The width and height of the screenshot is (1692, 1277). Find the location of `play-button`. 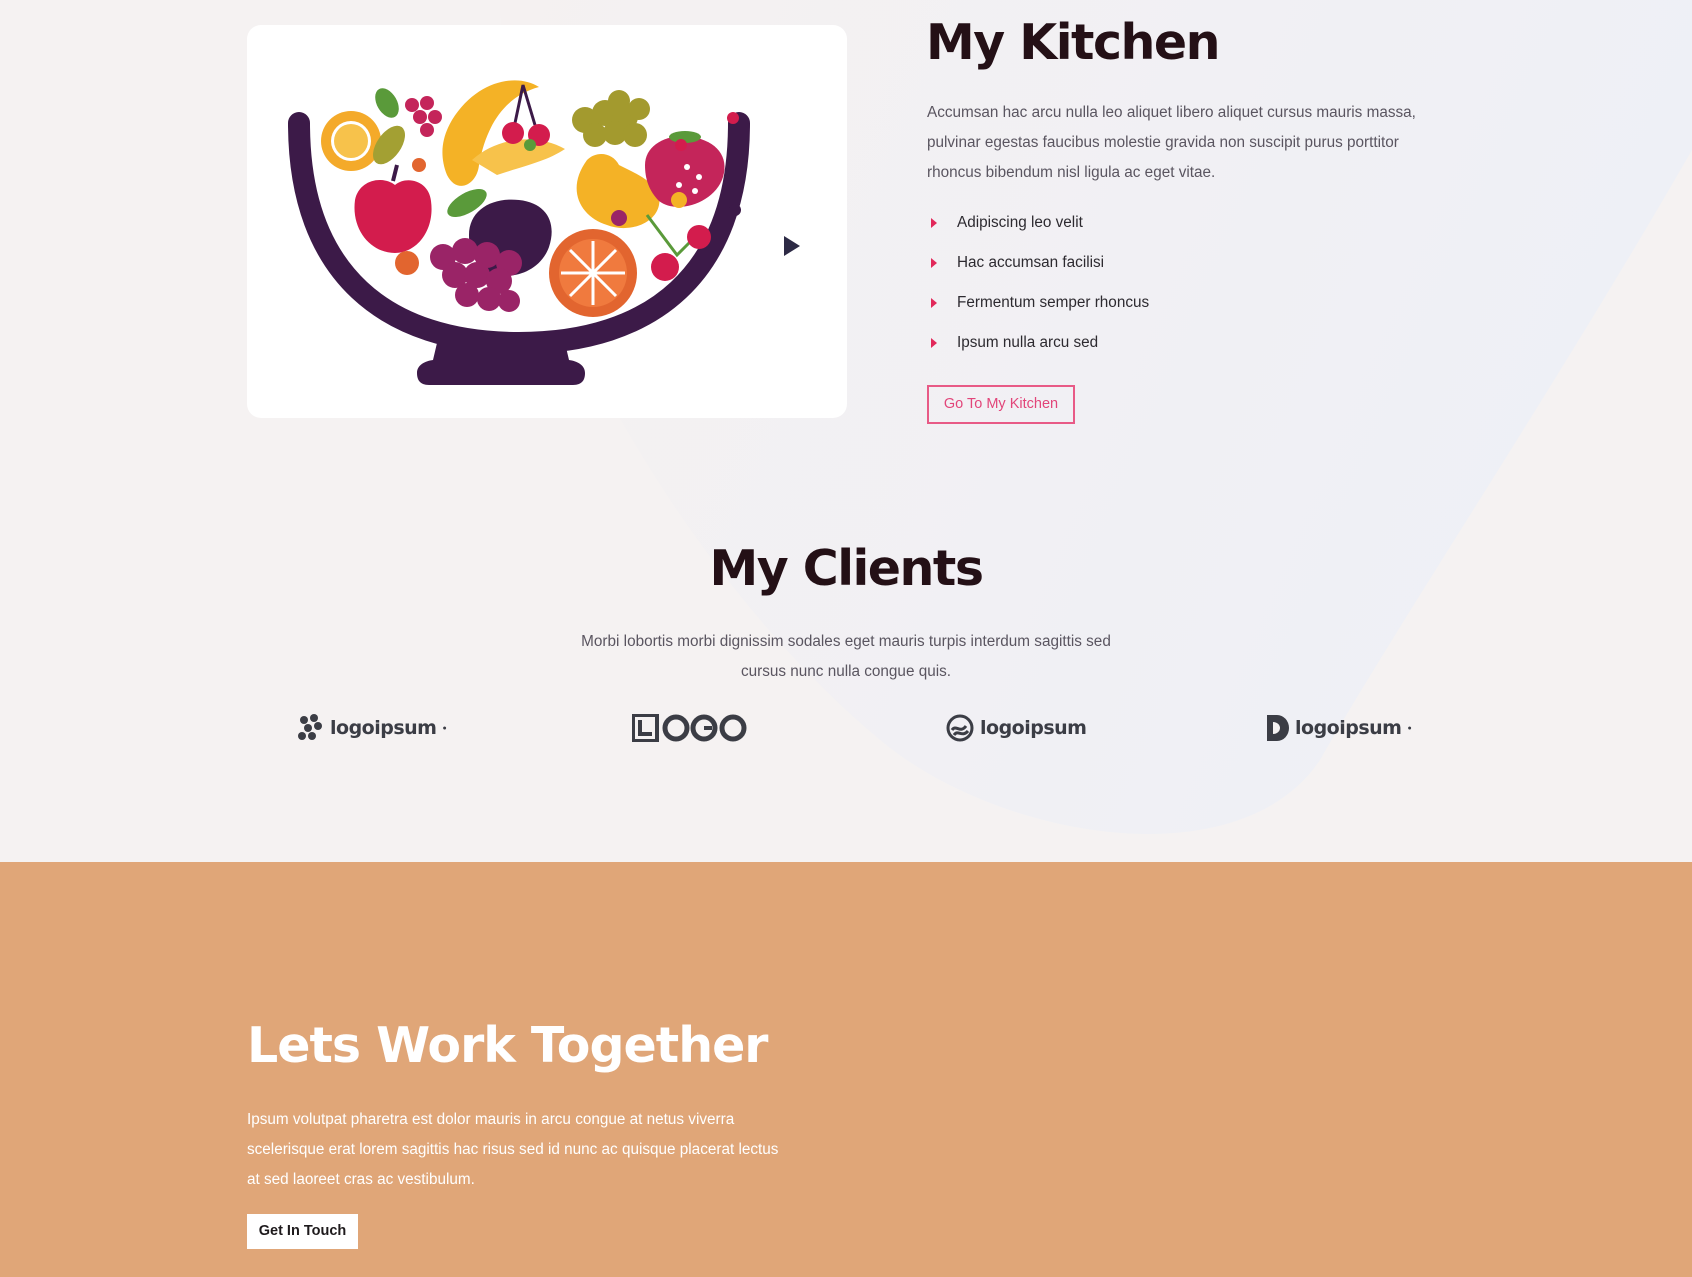

play-button is located at coordinates (792, 246).